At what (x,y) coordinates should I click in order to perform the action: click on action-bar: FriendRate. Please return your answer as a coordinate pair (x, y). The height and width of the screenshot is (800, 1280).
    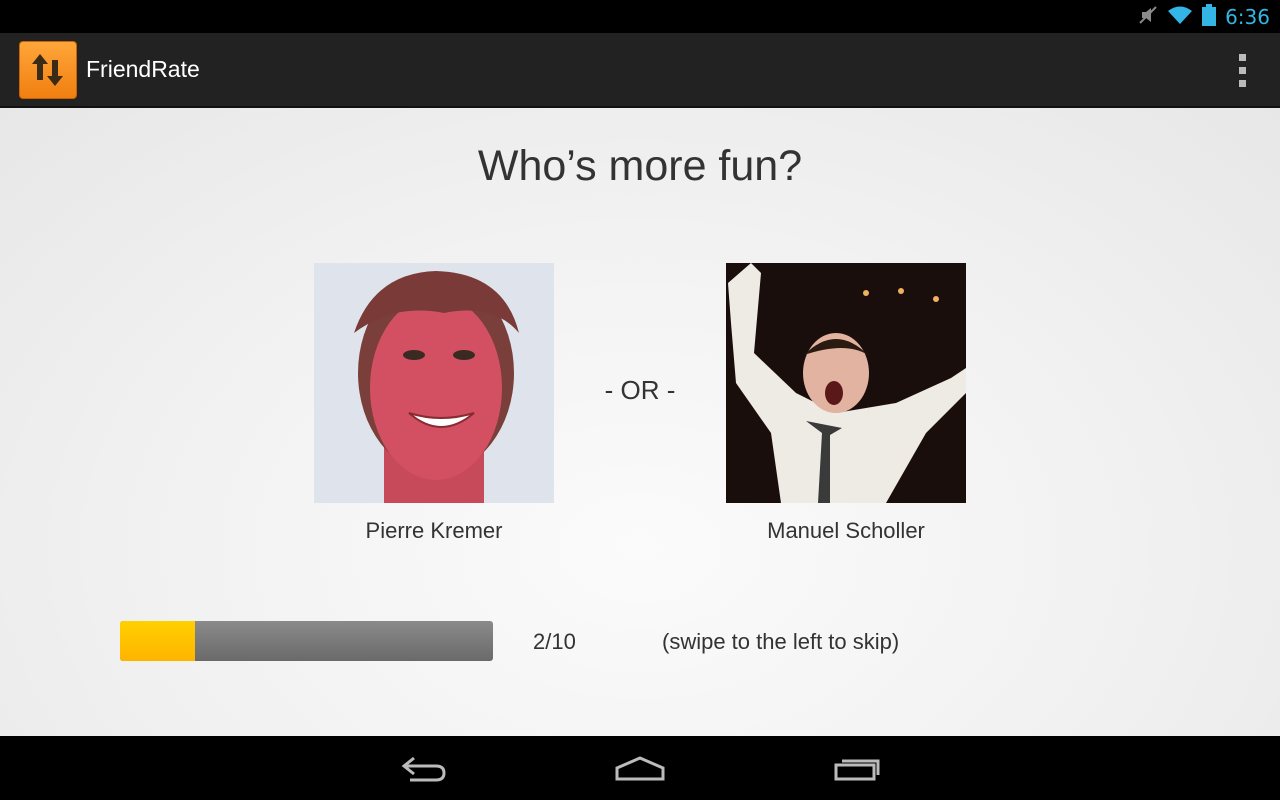
    Looking at the image, I should click on (640, 70).